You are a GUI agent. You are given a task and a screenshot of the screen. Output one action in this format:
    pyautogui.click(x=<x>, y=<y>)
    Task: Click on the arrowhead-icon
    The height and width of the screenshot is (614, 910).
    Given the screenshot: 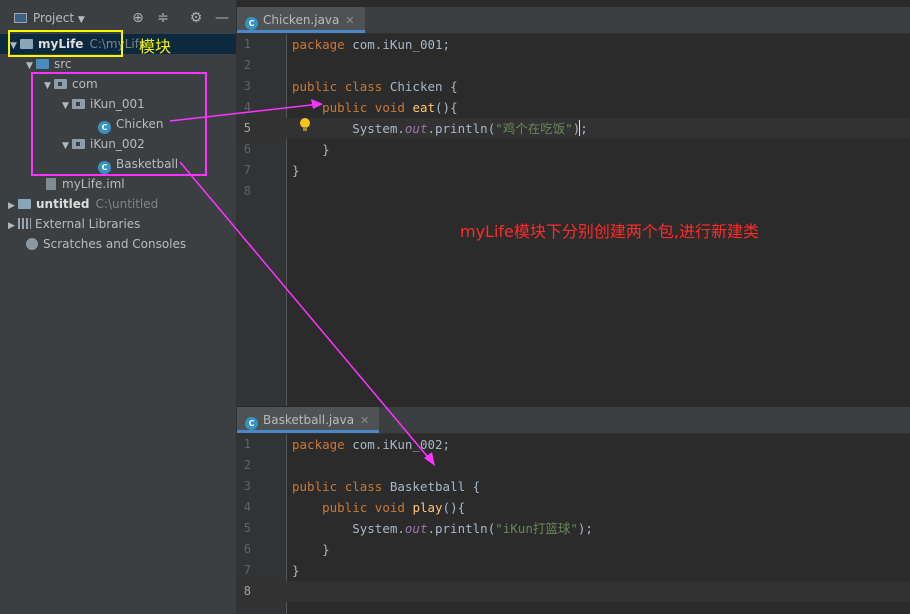 What is the action you would take?
    pyautogui.click(x=317, y=104)
    